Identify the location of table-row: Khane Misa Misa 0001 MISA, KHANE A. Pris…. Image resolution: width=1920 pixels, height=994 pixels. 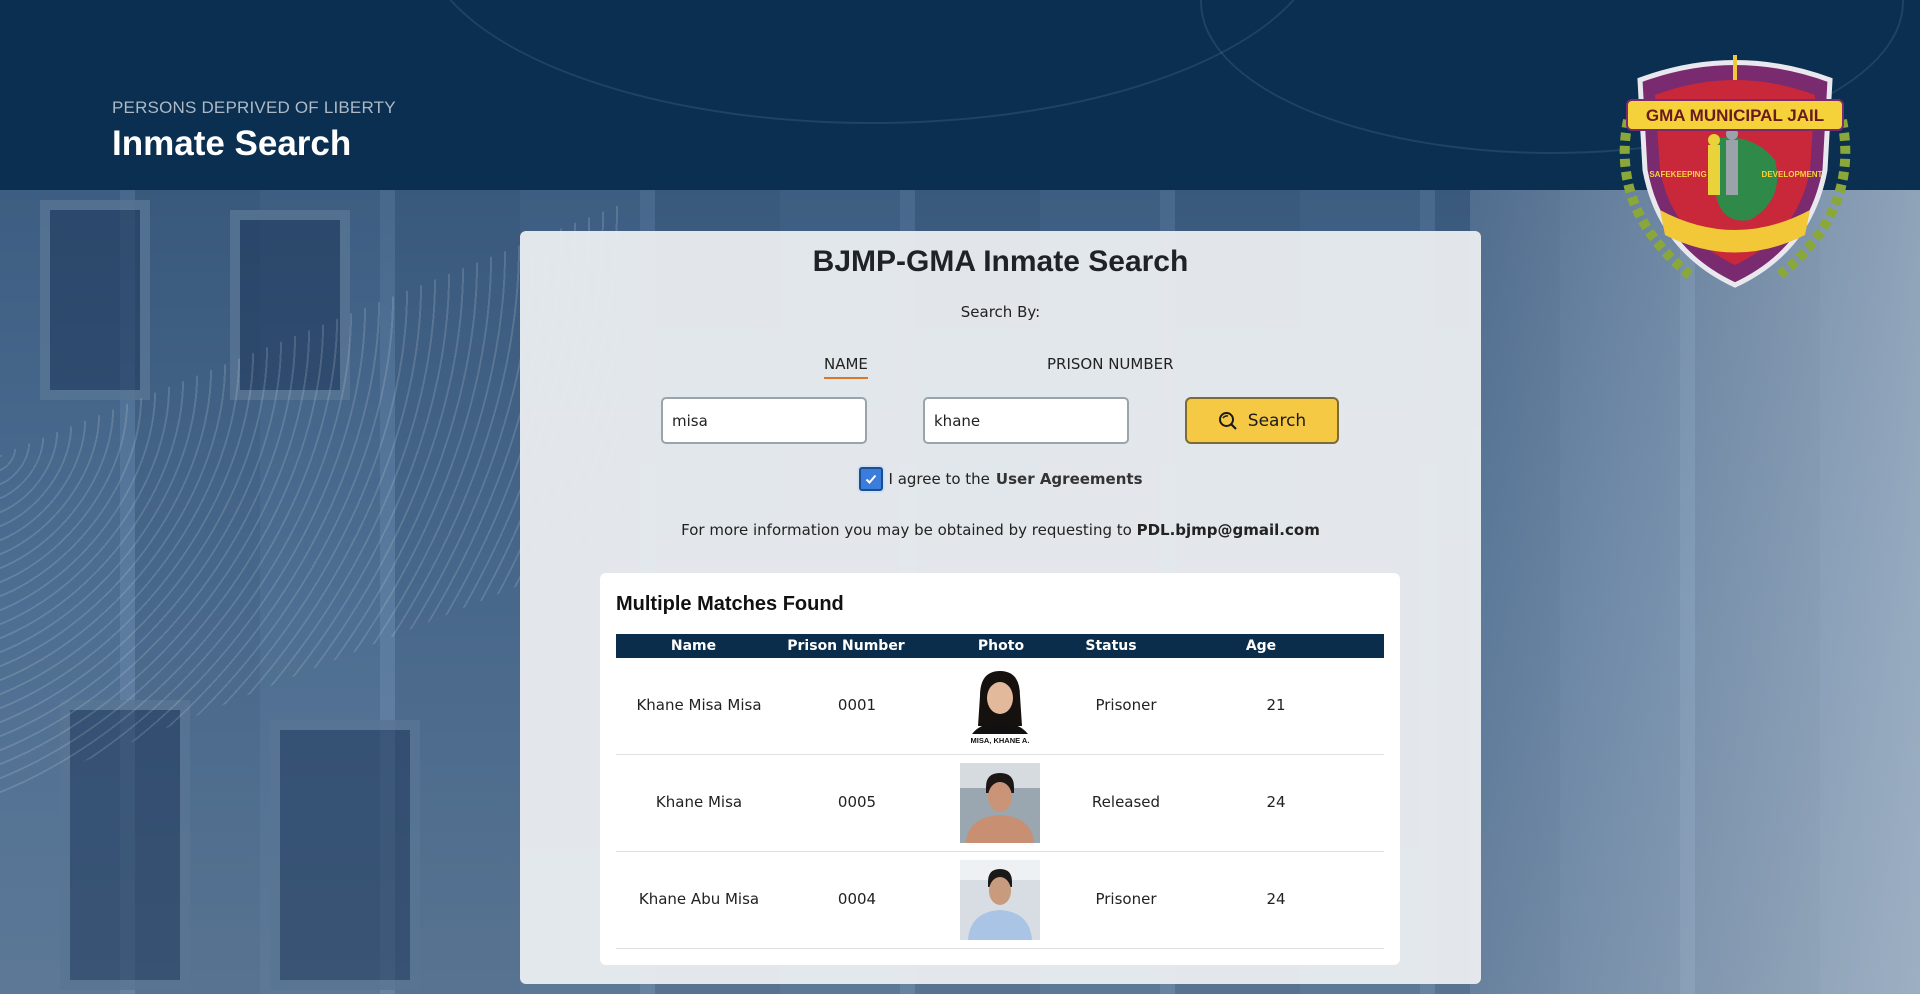
(1000, 706).